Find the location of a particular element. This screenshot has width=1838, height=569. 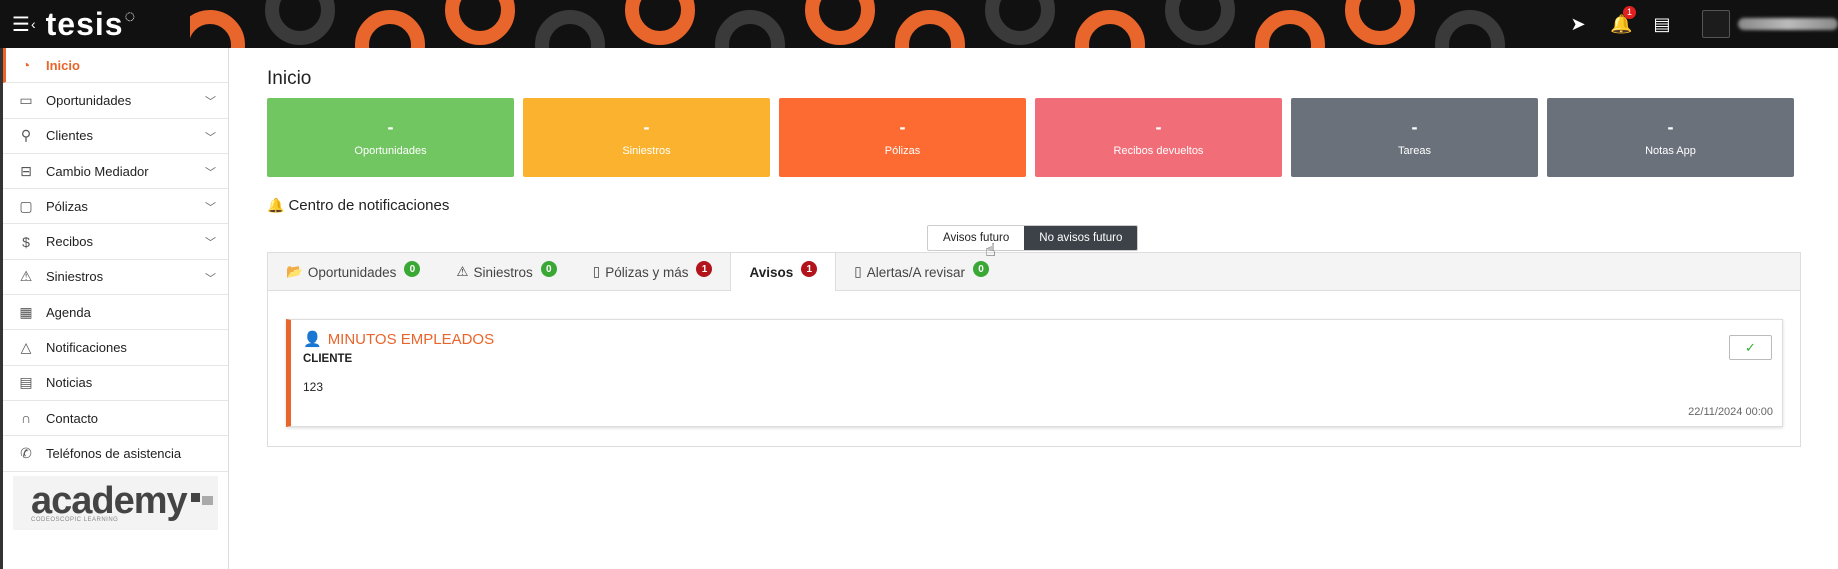

sidebar-item-label: Teléfonos de asistencia is located at coordinates (114, 453).